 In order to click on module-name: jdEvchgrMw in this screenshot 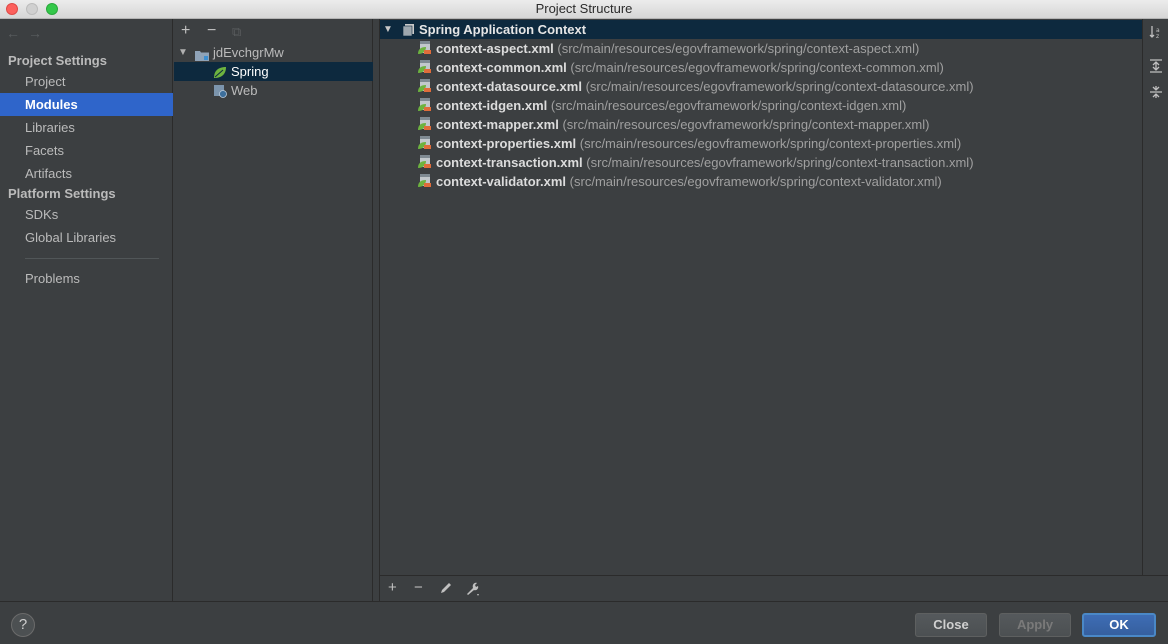, I will do `click(248, 52)`.